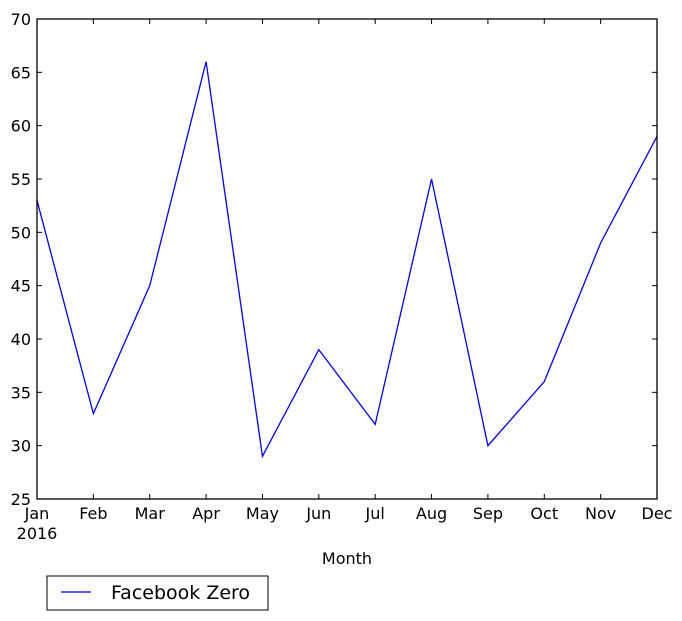  I want to click on x-tick-label: Oct, so click(544, 513).